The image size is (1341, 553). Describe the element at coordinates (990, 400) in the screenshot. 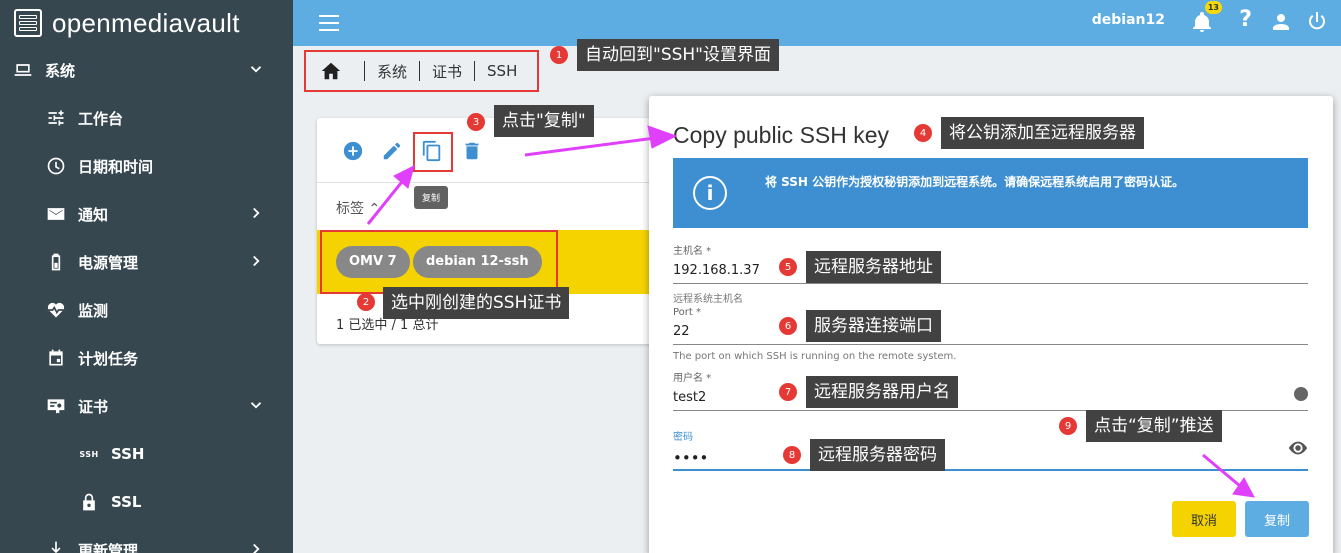

I see `username-input: test2` at that location.